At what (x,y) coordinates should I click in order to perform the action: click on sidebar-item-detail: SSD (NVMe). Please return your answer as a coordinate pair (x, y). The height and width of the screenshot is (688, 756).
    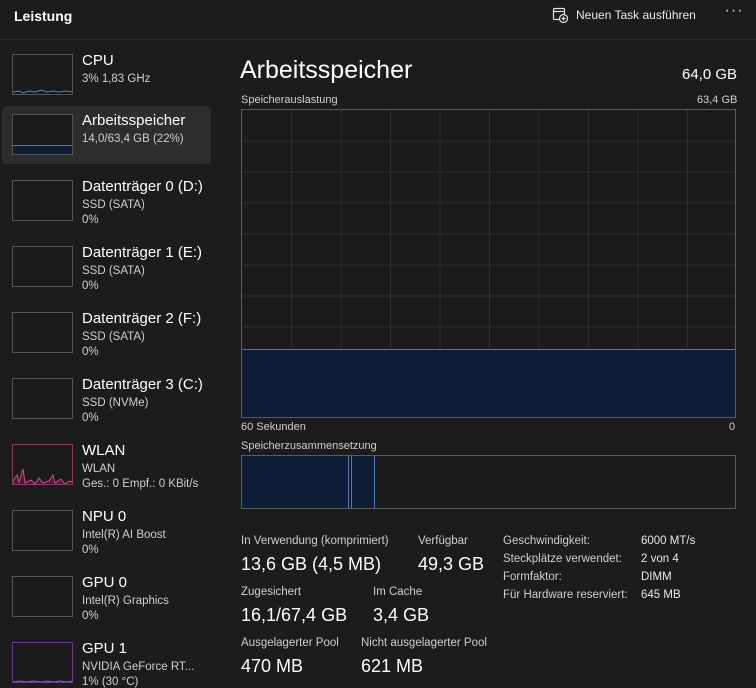
    Looking at the image, I should click on (115, 403).